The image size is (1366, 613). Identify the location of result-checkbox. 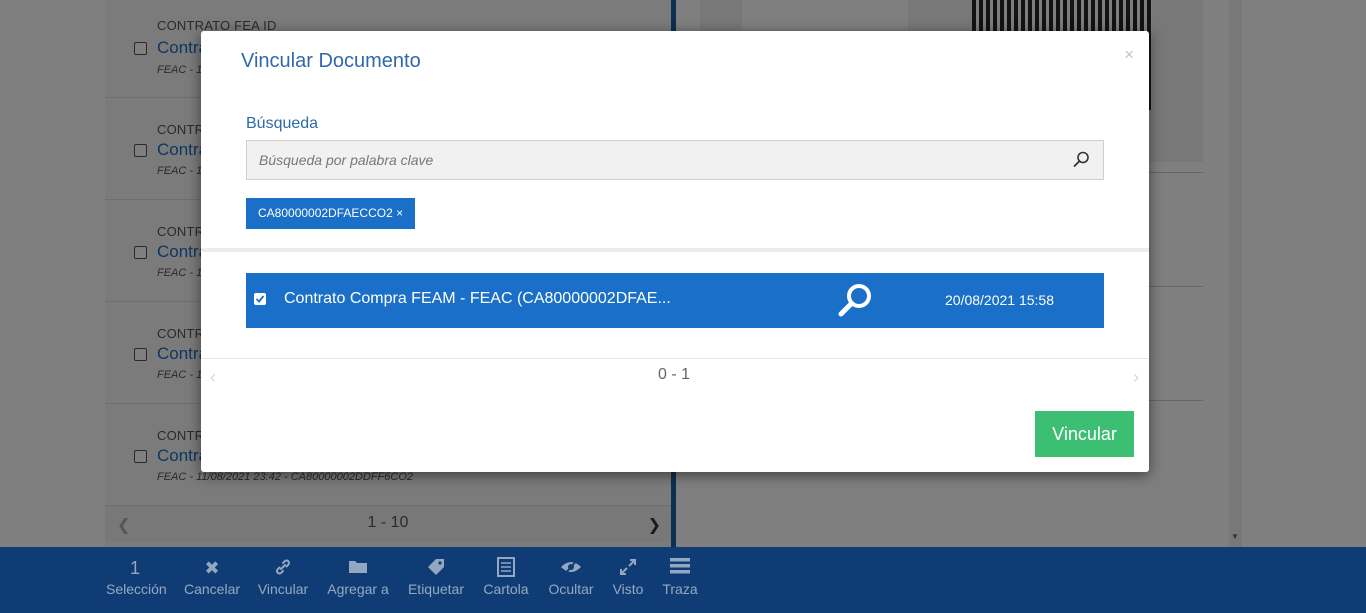
(260, 299).